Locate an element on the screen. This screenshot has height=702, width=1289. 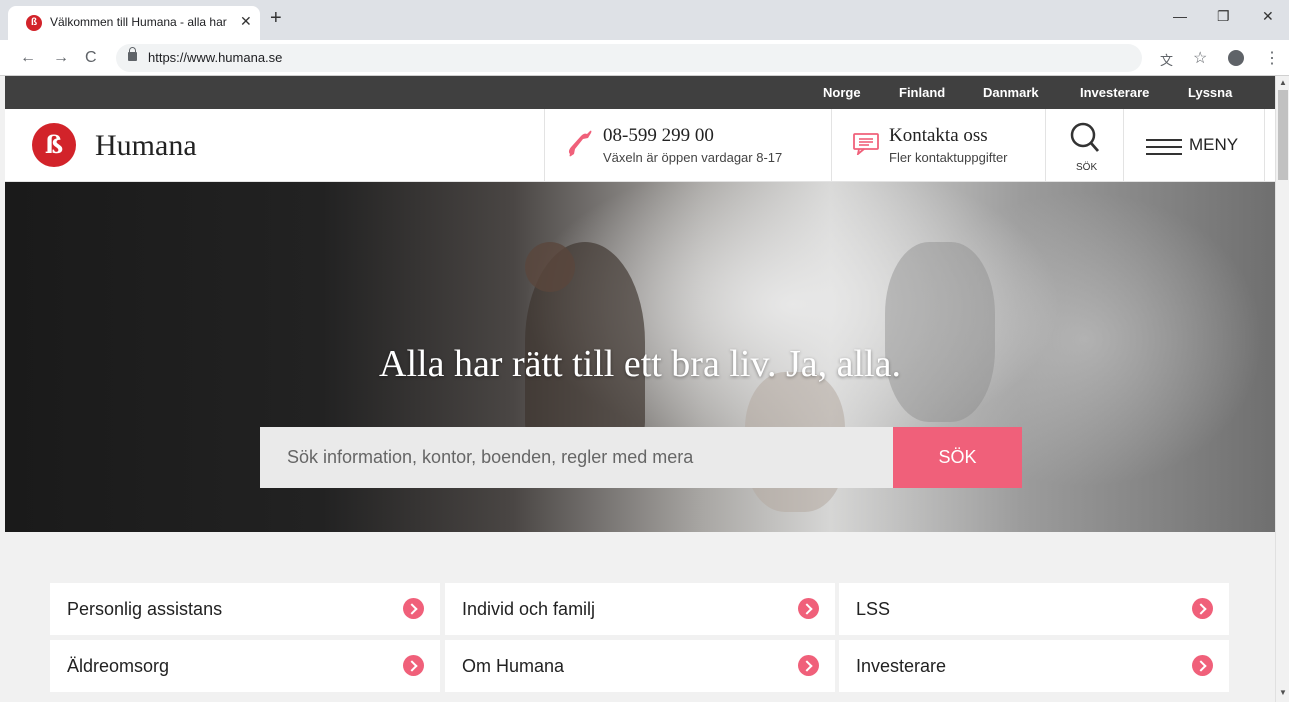
category-label: Äldreomsorg is located at coordinates (118, 666).